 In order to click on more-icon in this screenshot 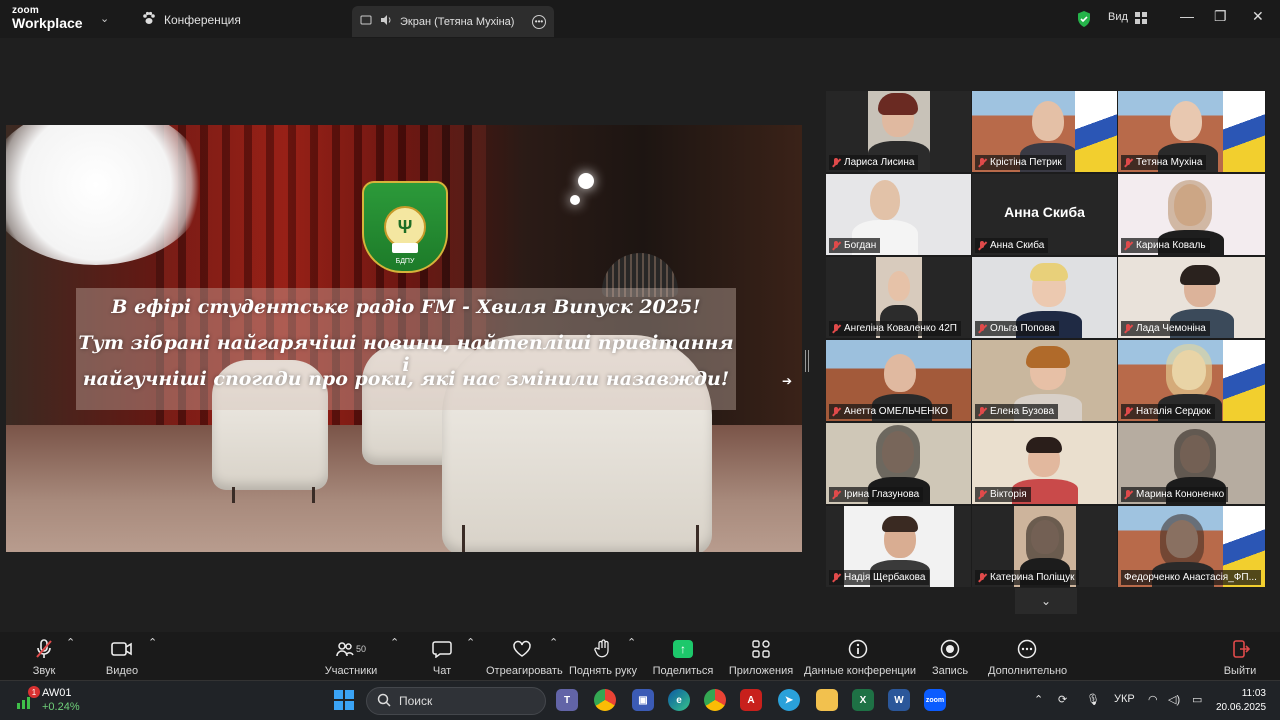, I will do `click(1027, 649)`.